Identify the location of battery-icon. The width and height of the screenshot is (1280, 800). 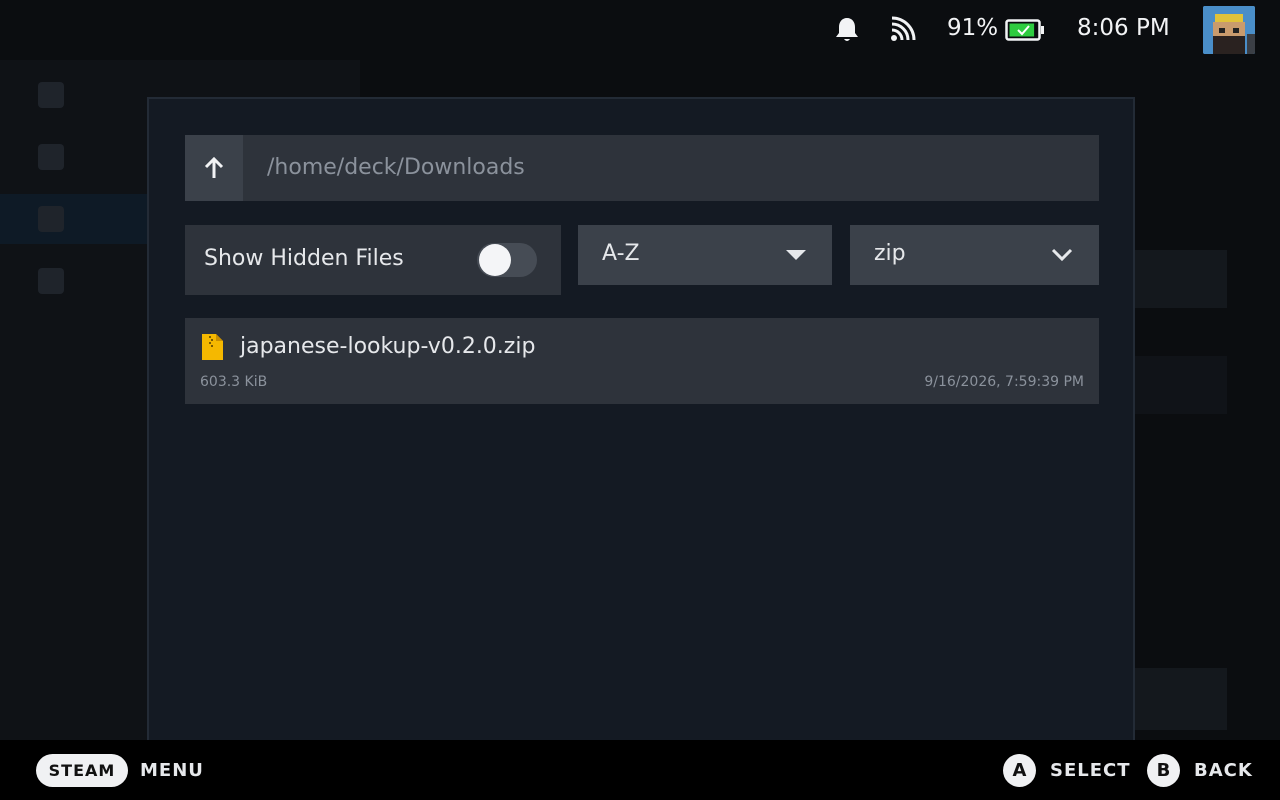
(1024, 30).